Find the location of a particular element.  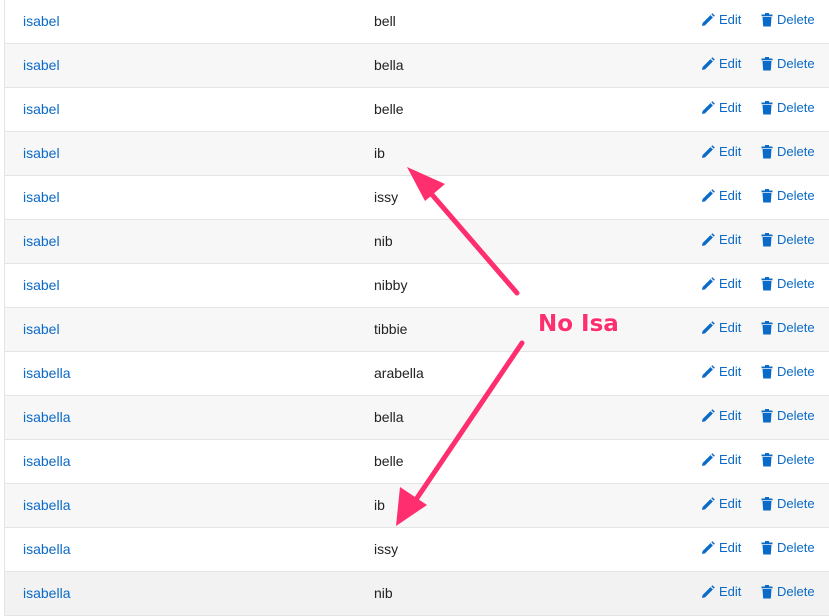

nickname-cell: tibbie is located at coordinates (391, 329).